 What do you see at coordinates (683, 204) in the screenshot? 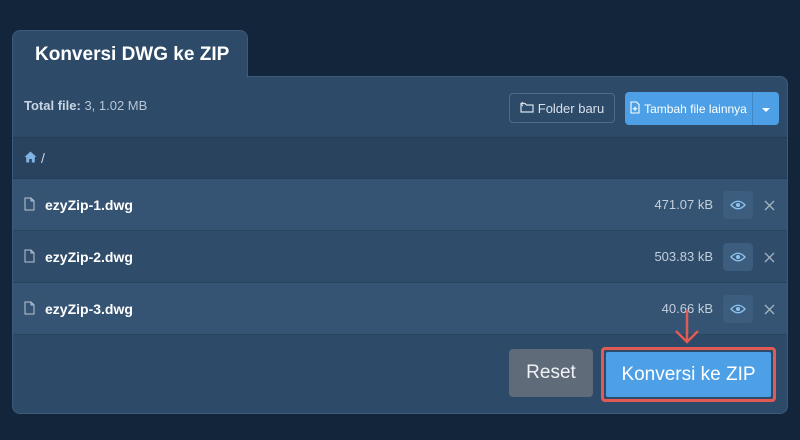
I see `file-size: 471.07 kB` at bounding box center [683, 204].